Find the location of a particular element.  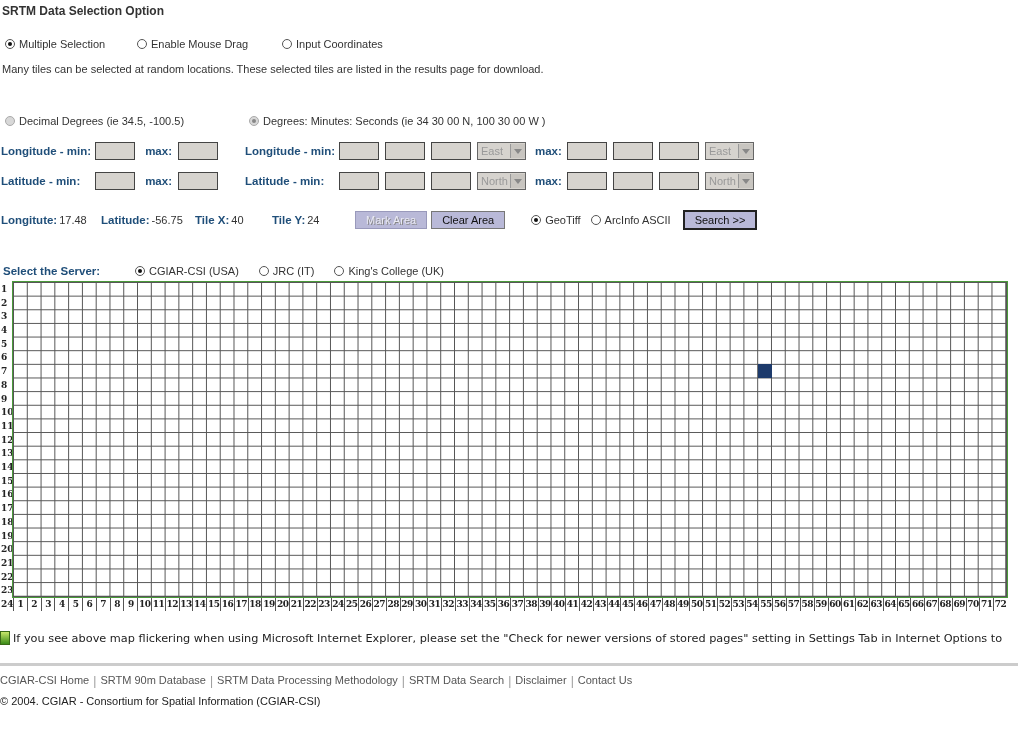

column-number: 48 is located at coordinates (668, 604).